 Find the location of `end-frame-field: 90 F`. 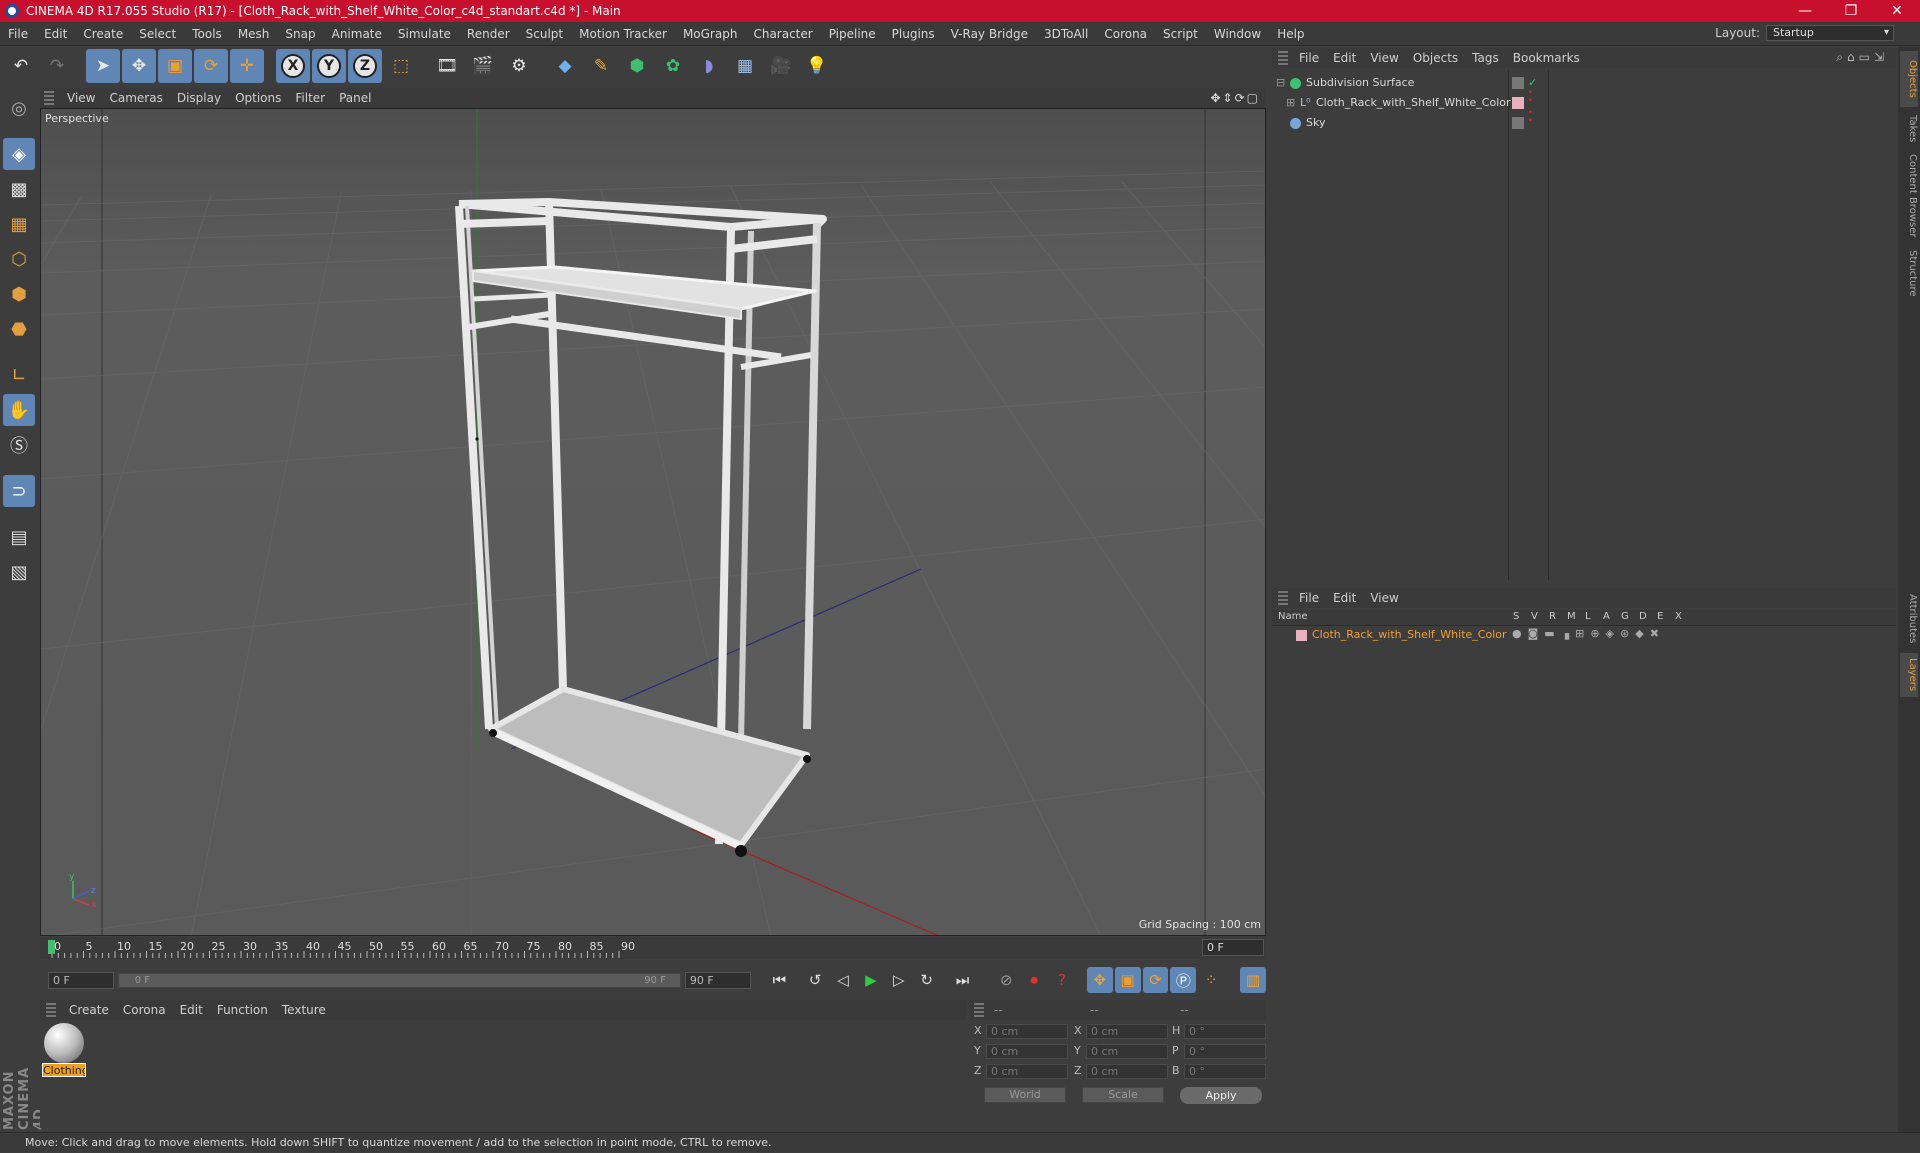

end-frame-field: 90 F is located at coordinates (717, 980).